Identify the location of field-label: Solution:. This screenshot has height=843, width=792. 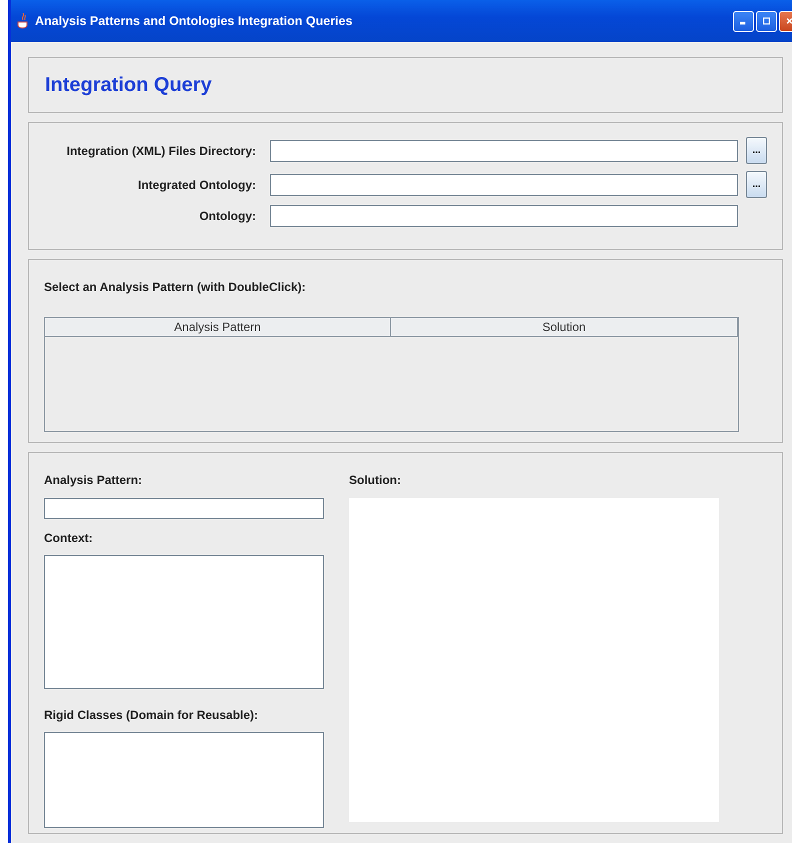
(375, 480).